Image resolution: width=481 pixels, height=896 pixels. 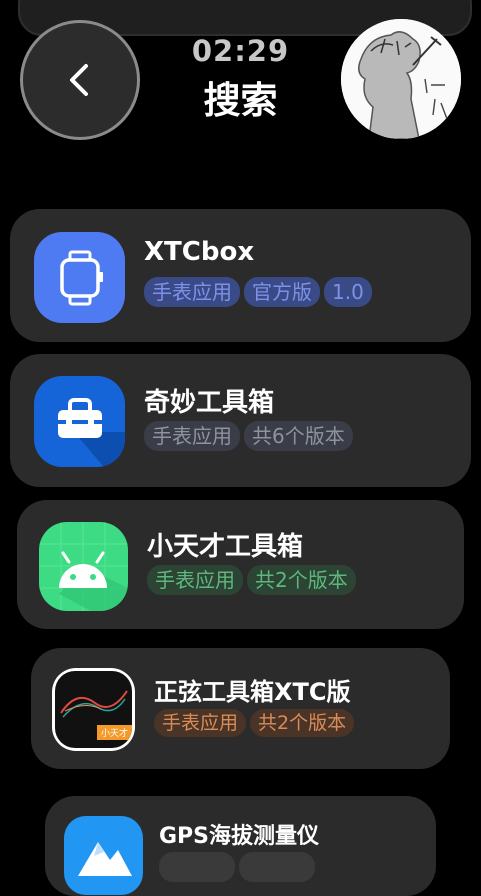 I want to click on tag-list, so click(x=237, y=867).